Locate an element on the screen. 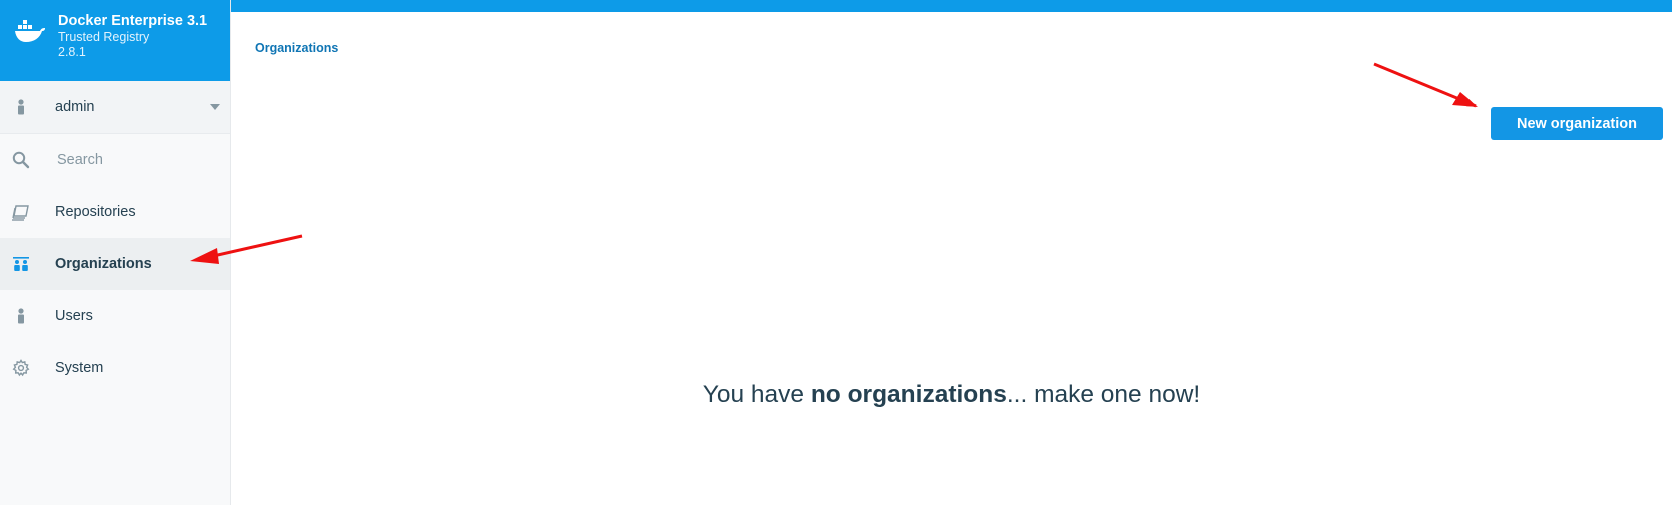  search-input is located at coordinates (132, 160).